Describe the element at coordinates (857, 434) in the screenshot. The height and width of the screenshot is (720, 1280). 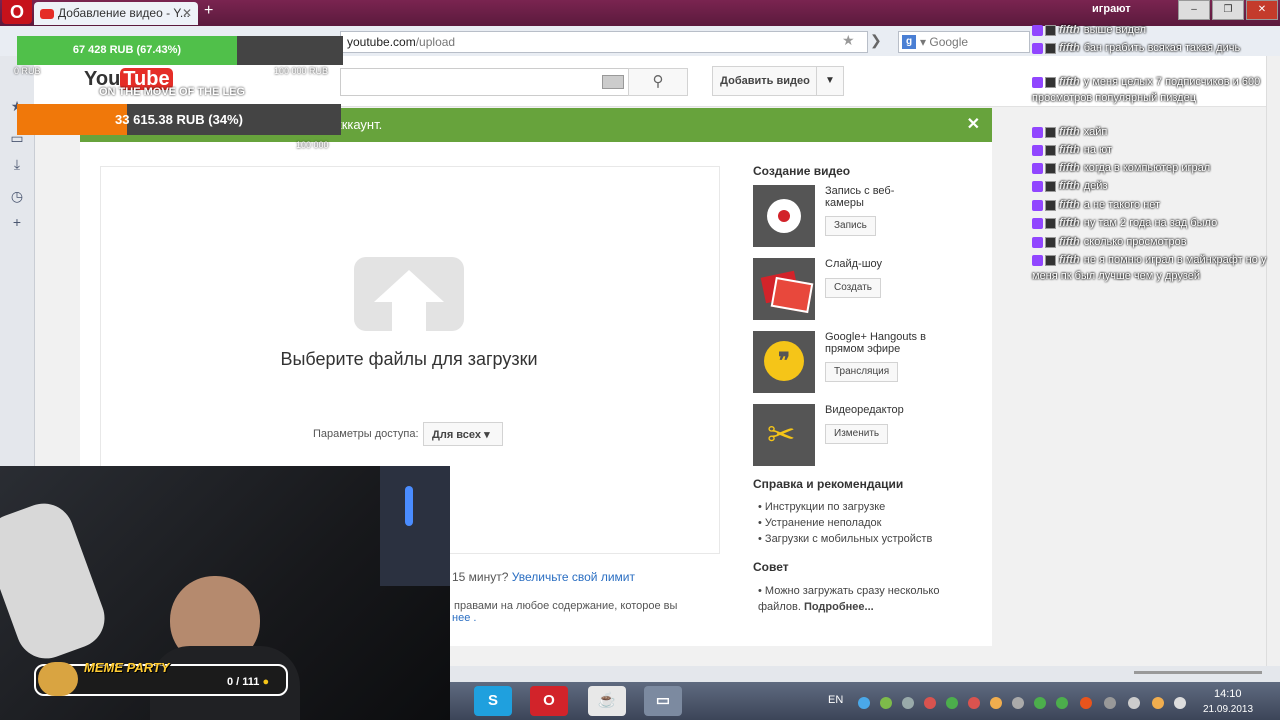
I see `edit-button: Изменить` at that location.